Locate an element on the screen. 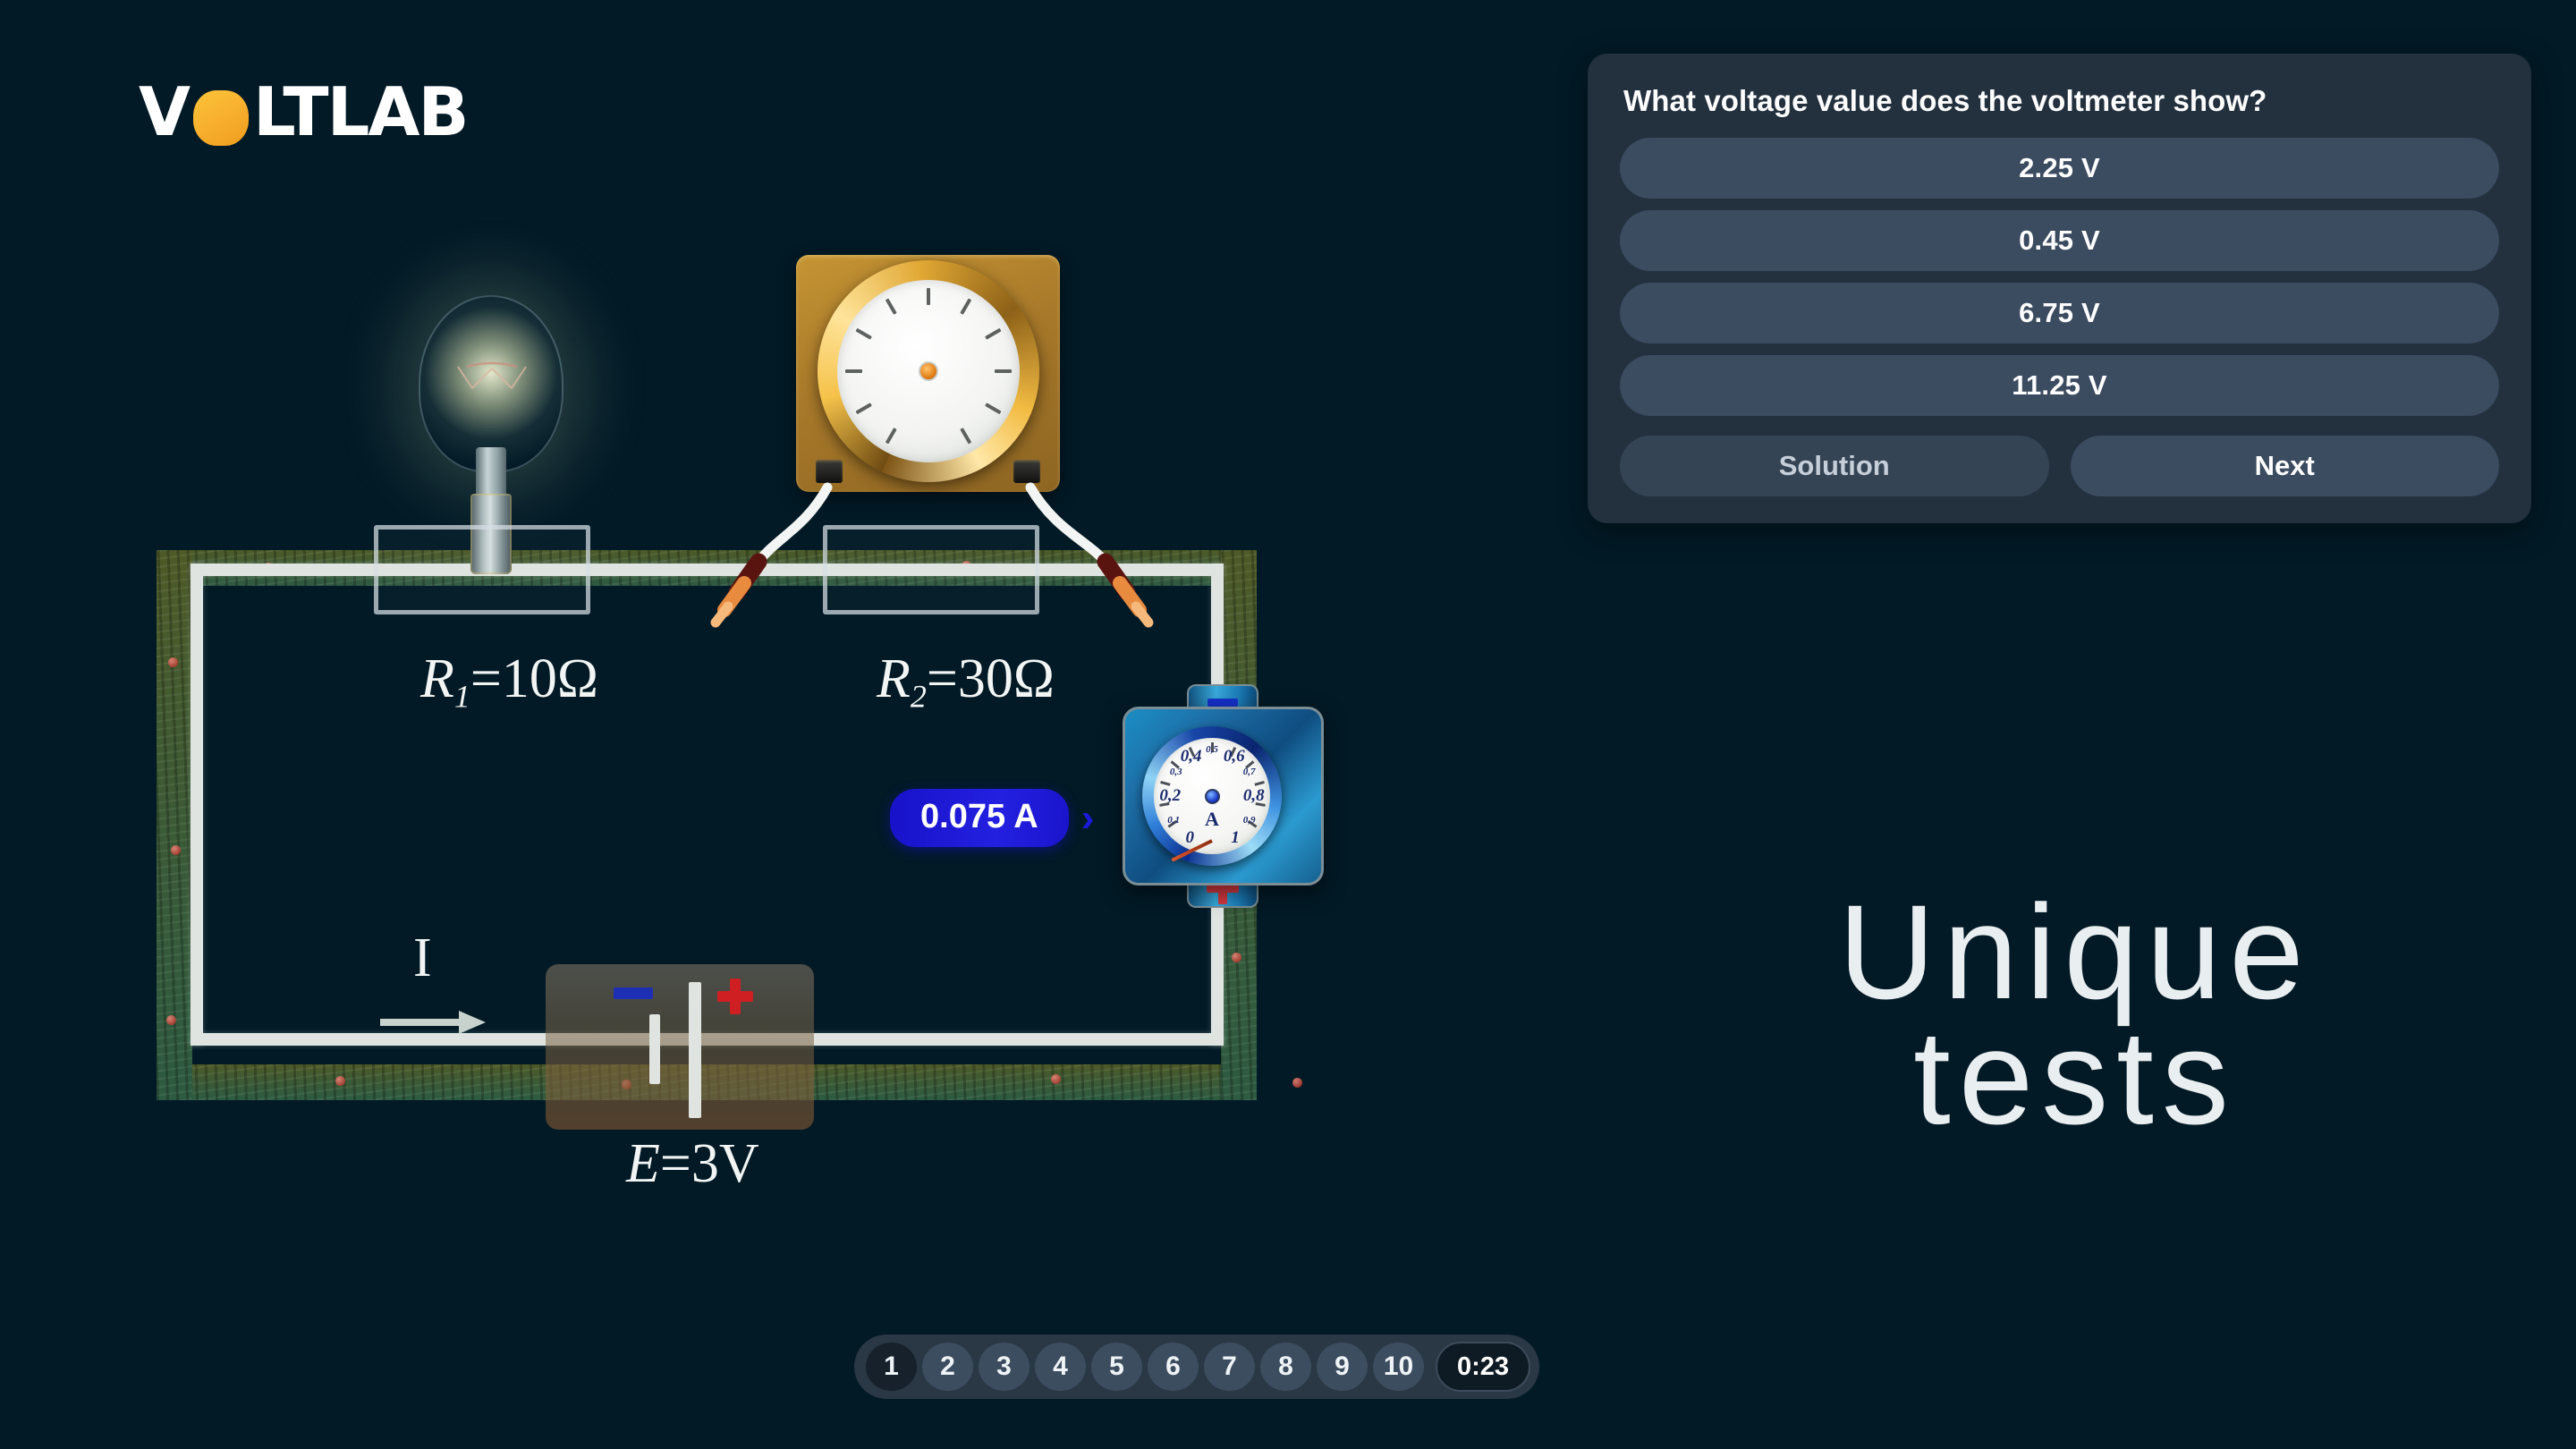 The image size is (2576, 1449). page-button-2: 2 is located at coordinates (947, 1367).